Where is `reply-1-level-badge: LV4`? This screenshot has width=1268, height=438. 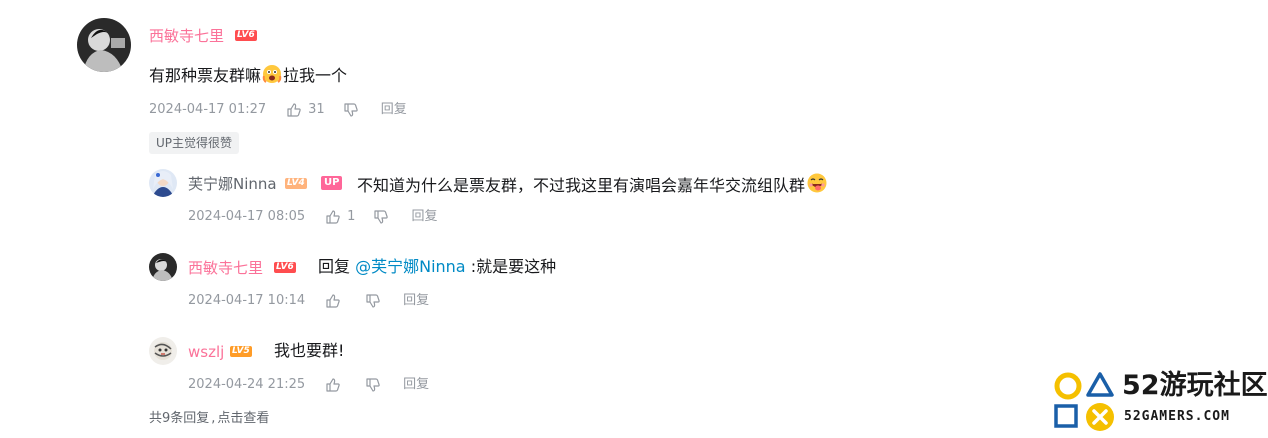 reply-1-level-badge: LV4 is located at coordinates (296, 183).